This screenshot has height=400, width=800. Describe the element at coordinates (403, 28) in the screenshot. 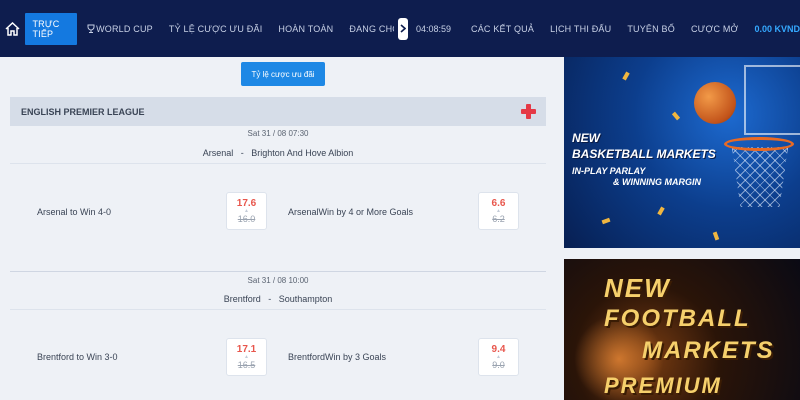

I see `chevron-right-icon` at that location.